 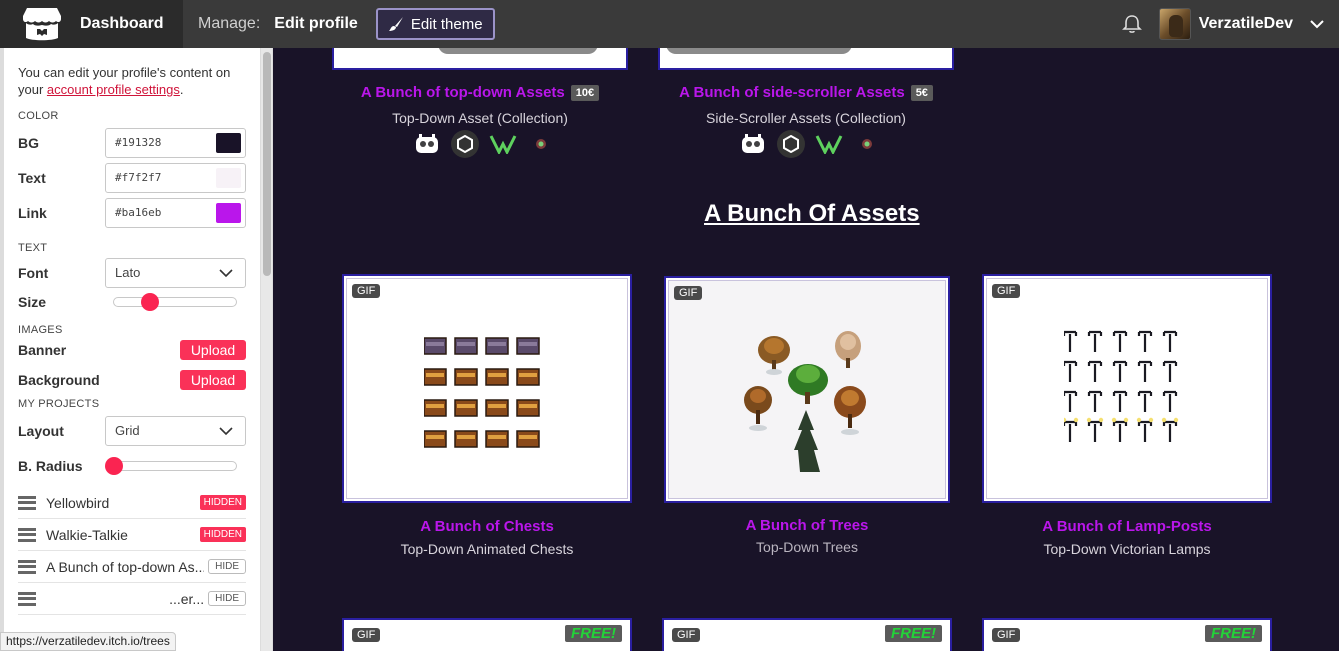 I want to click on project-item: ...er... HIDE, so click(x=132, y=599).